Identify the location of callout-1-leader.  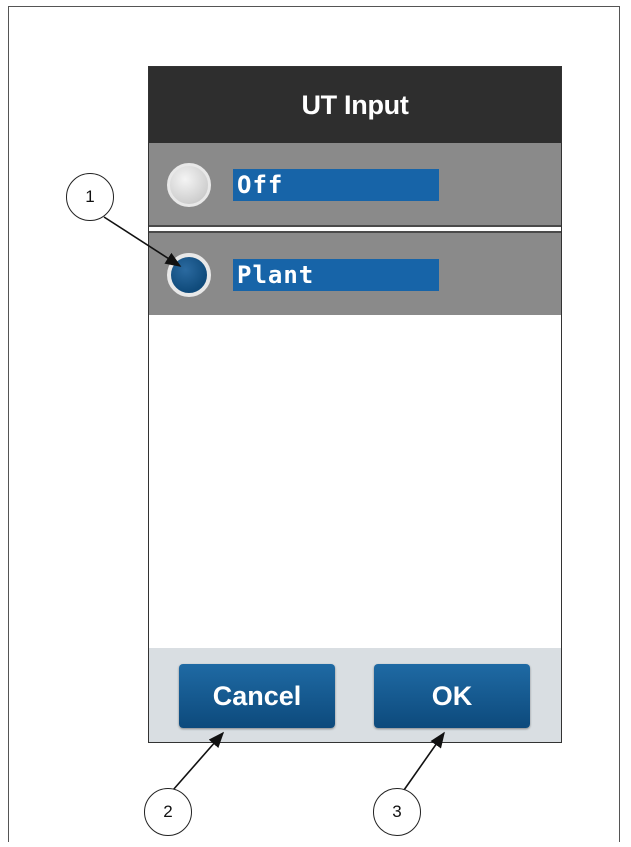
(142, 241).